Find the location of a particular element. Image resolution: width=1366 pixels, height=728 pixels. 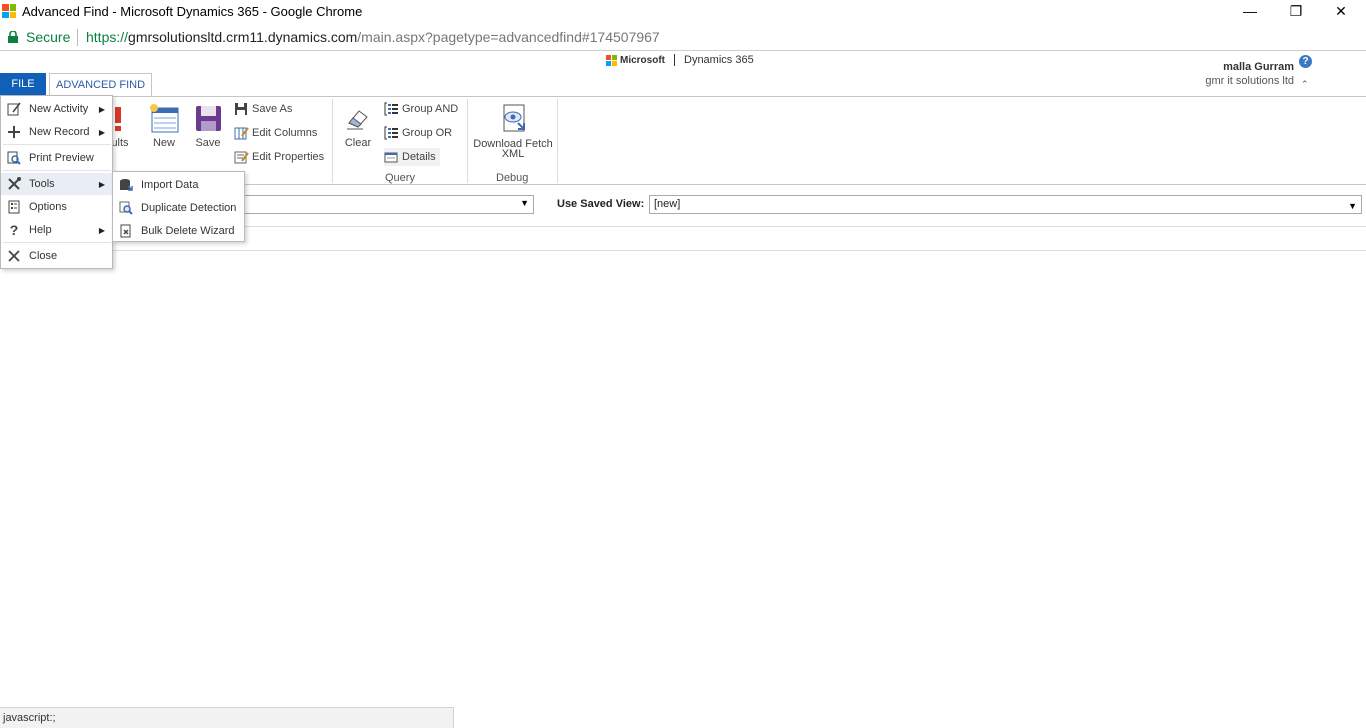

duplicate-detection-icon is located at coordinates (126, 208).